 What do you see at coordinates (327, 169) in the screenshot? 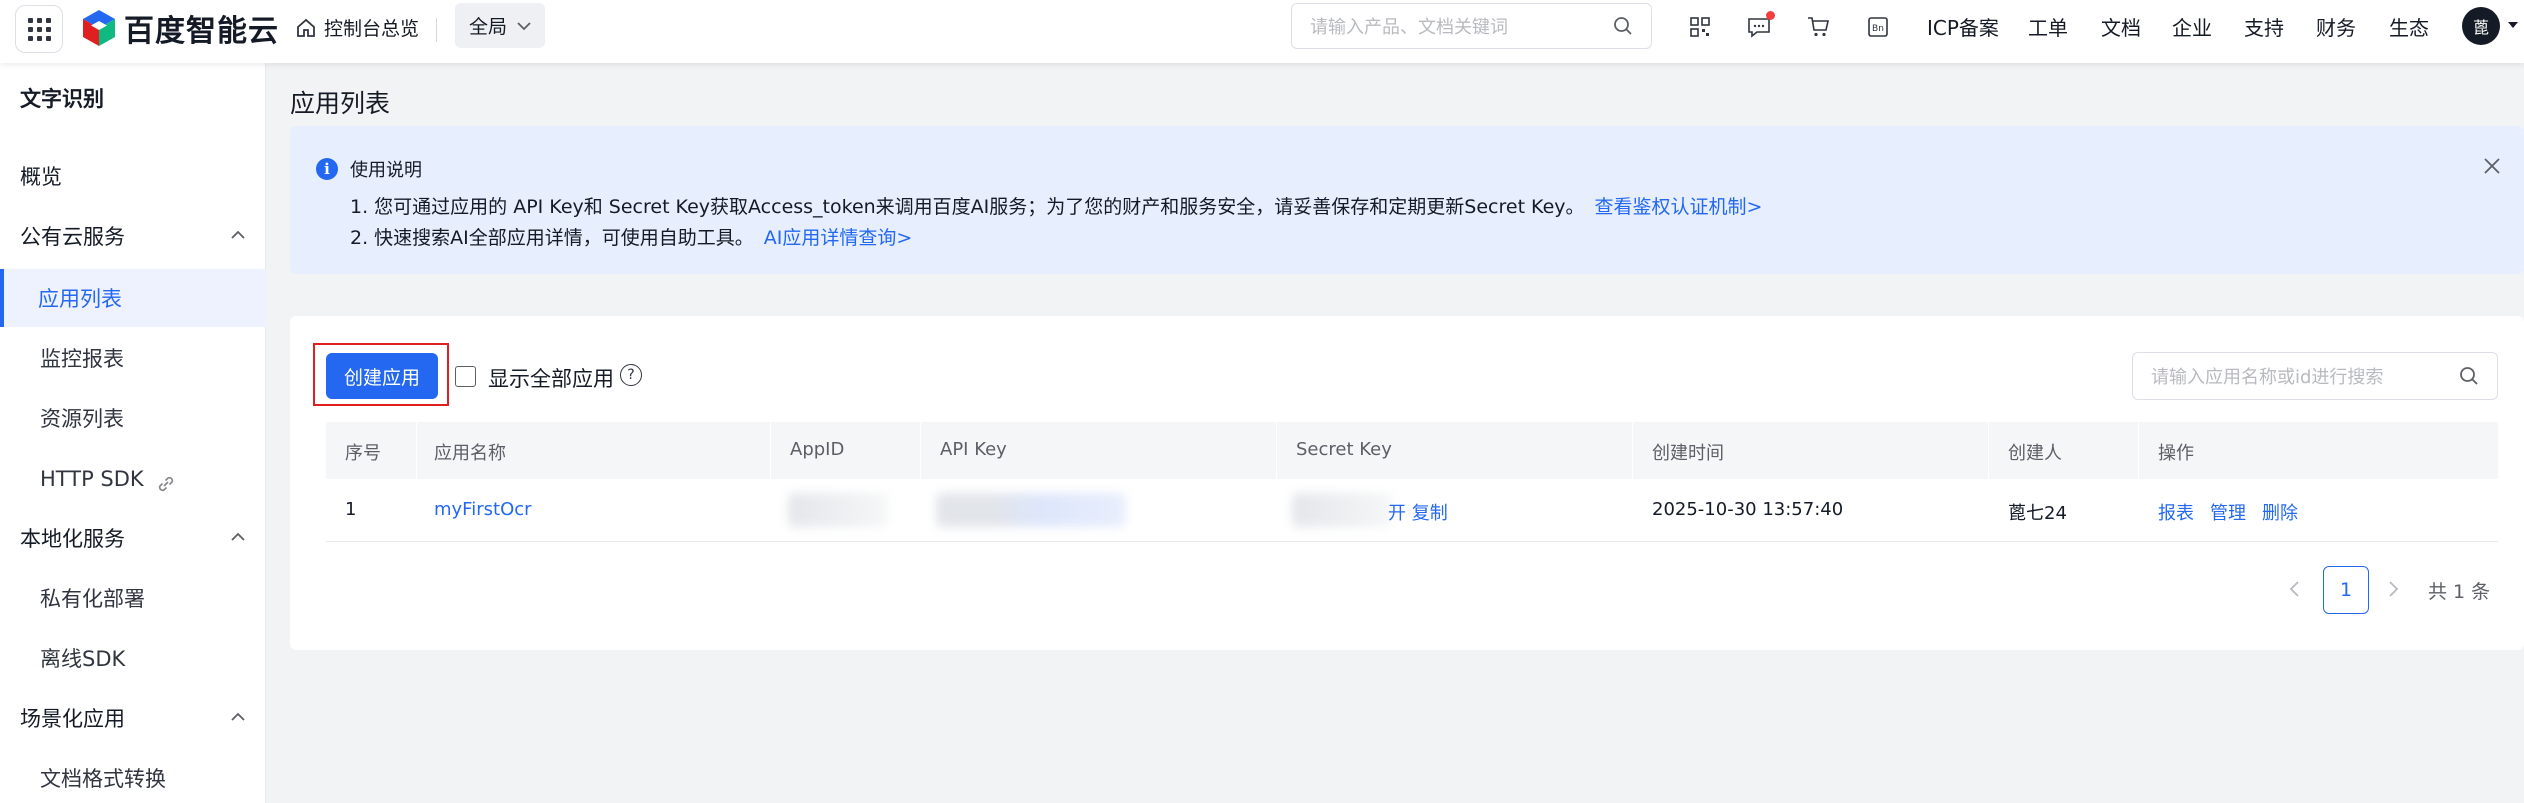
I see `info-icon: i` at bounding box center [327, 169].